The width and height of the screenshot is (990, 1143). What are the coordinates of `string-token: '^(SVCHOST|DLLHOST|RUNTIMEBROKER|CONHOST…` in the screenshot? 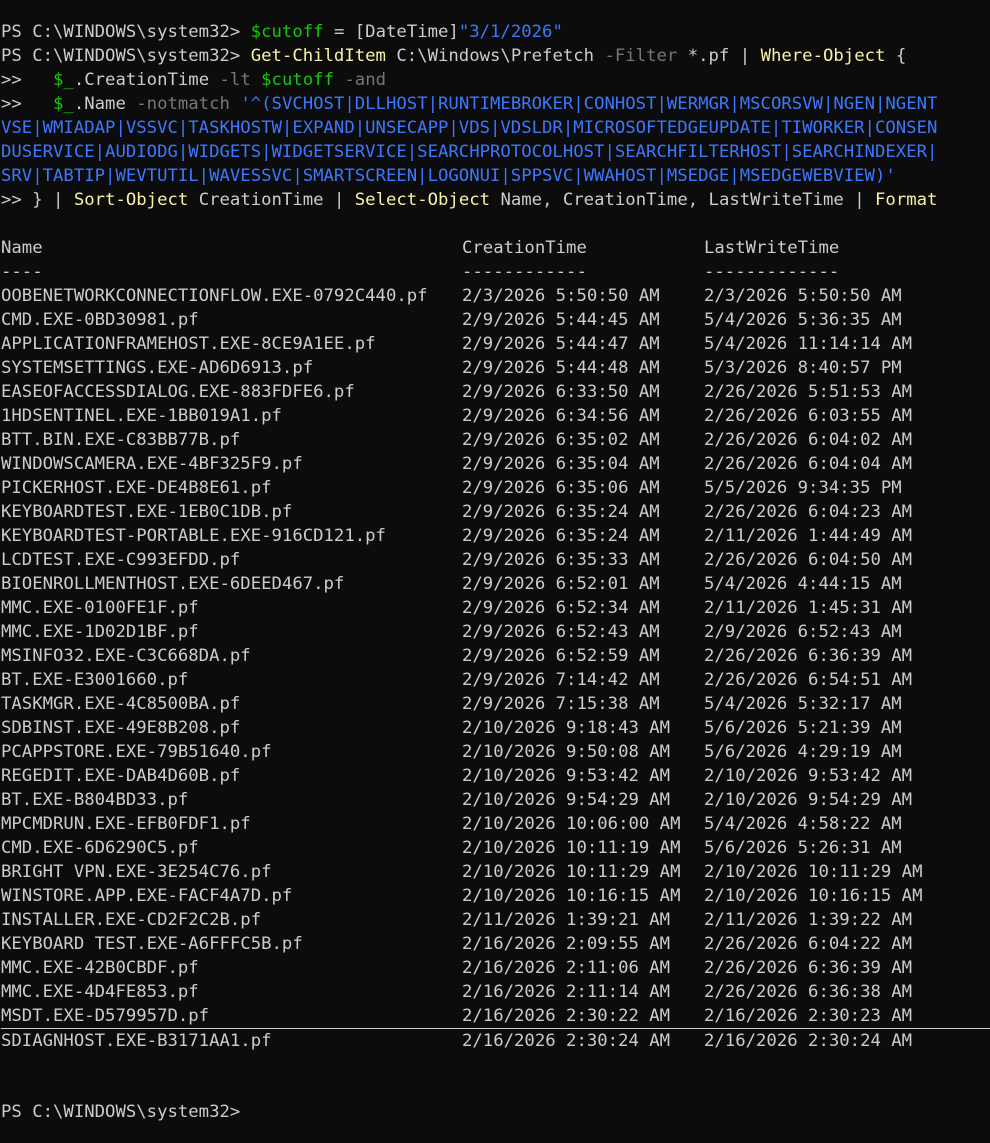 It's located at (589, 104).